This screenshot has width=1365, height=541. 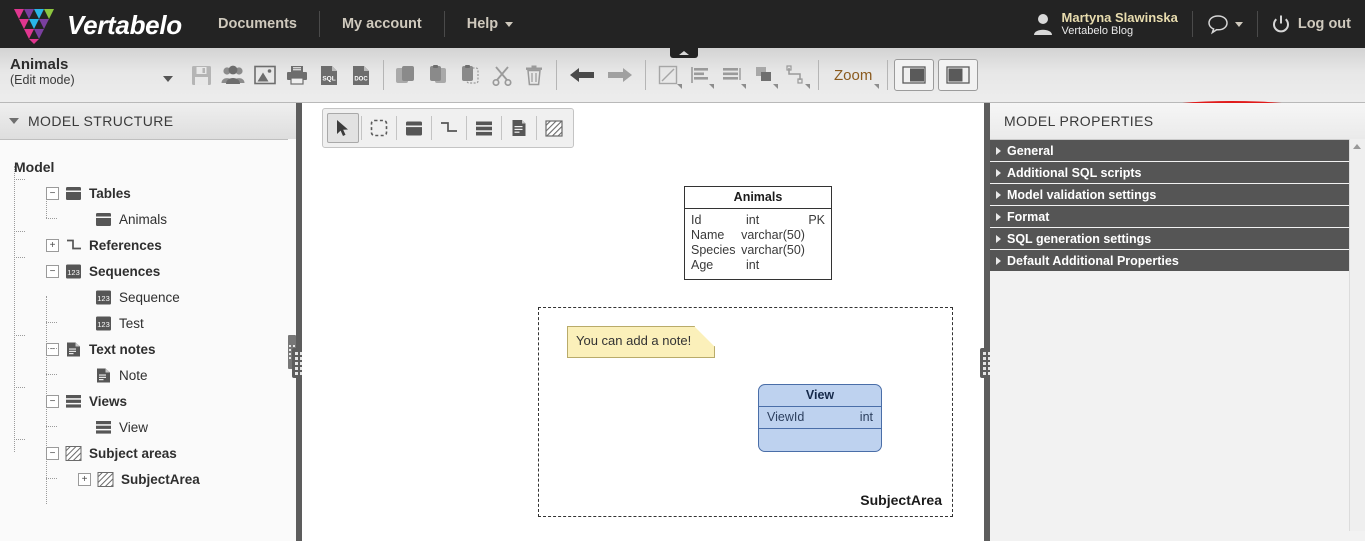 What do you see at coordinates (1177, 195) in the screenshot?
I see `property-section-model-validation-settings: Model validation settings` at bounding box center [1177, 195].